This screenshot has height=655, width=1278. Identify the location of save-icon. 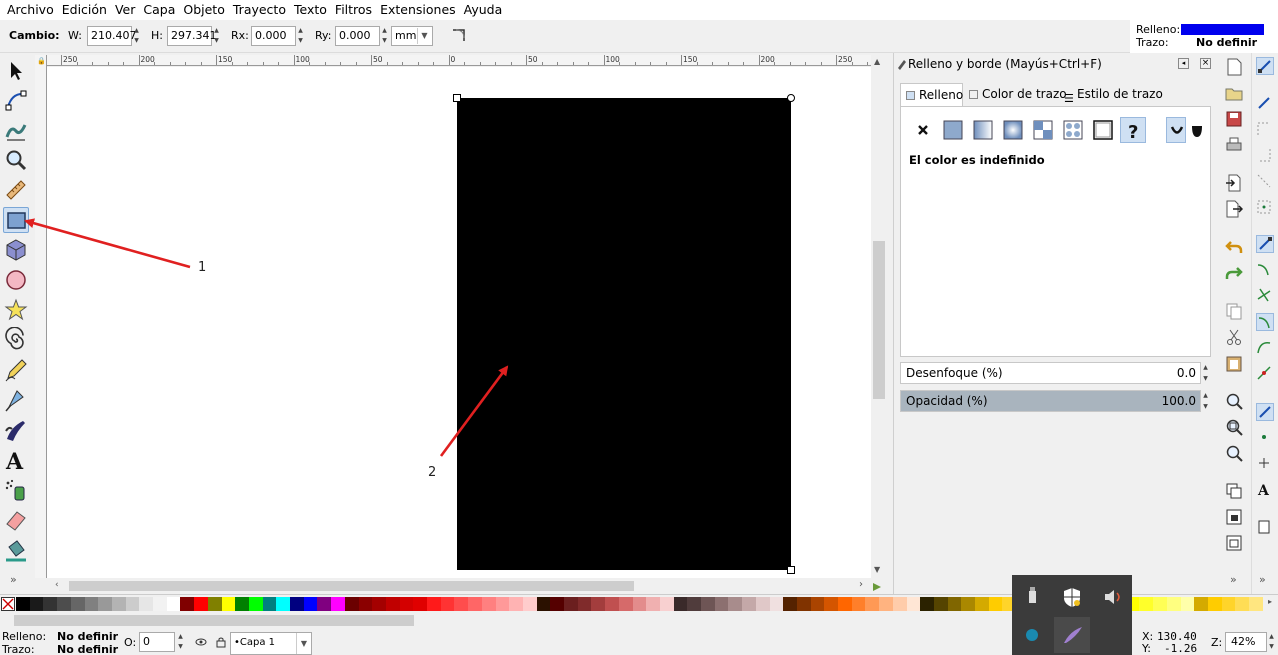
(1234, 119).